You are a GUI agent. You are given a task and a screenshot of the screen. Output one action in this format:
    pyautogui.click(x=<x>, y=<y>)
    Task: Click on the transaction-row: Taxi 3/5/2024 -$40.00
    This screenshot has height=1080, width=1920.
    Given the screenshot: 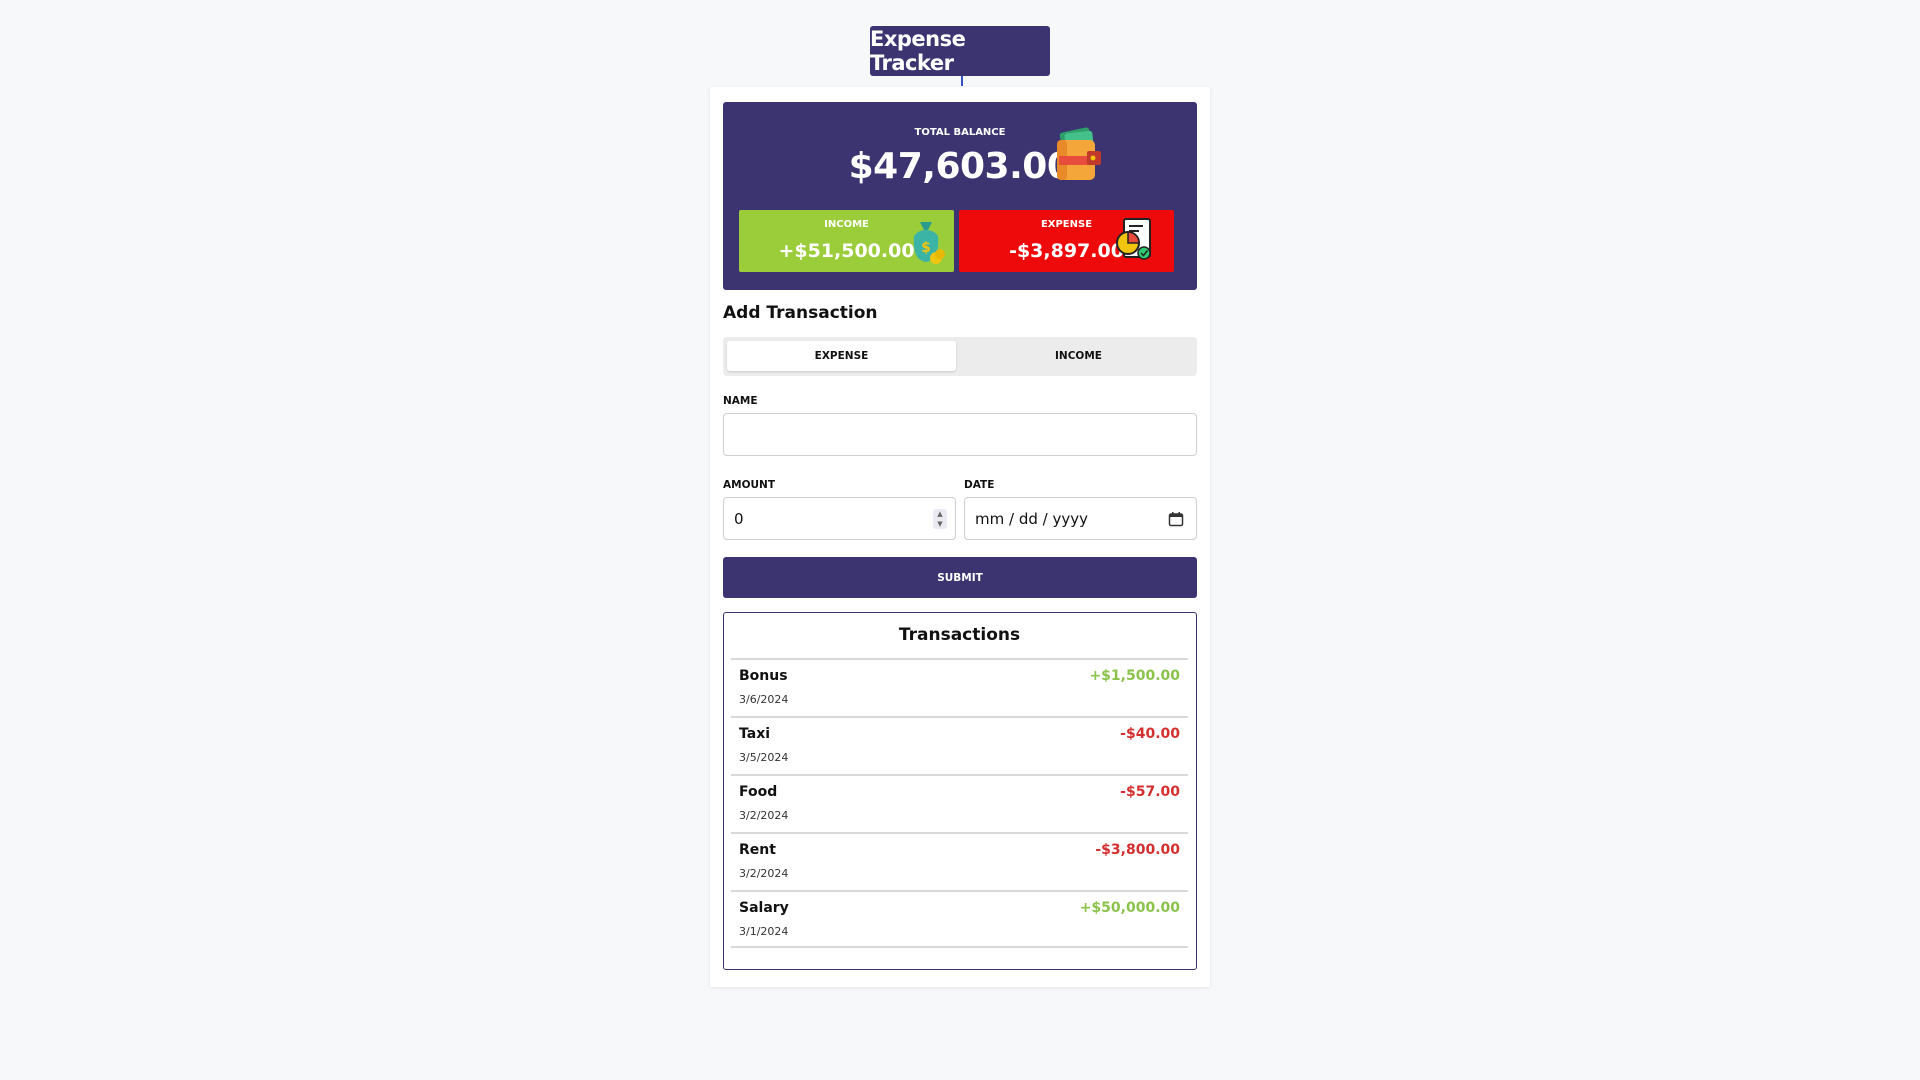 What is the action you would take?
    pyautogui.click(x=959, y=745)
    